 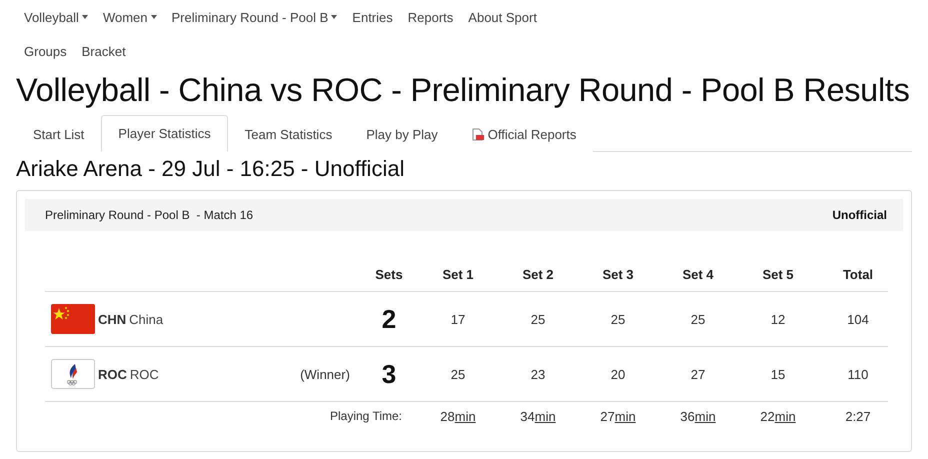 What do you see at coordinates (372, 17) in the screenshot?
I see `nav-link: Entries` at bounding box center [372, 17].